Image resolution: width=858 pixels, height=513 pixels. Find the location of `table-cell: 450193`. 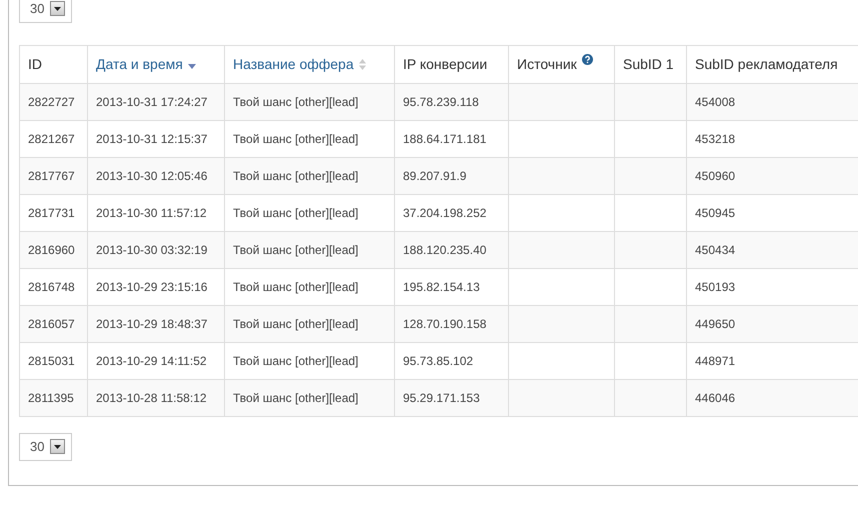

table-cell: 450193 is located at coordinates (715, 287).